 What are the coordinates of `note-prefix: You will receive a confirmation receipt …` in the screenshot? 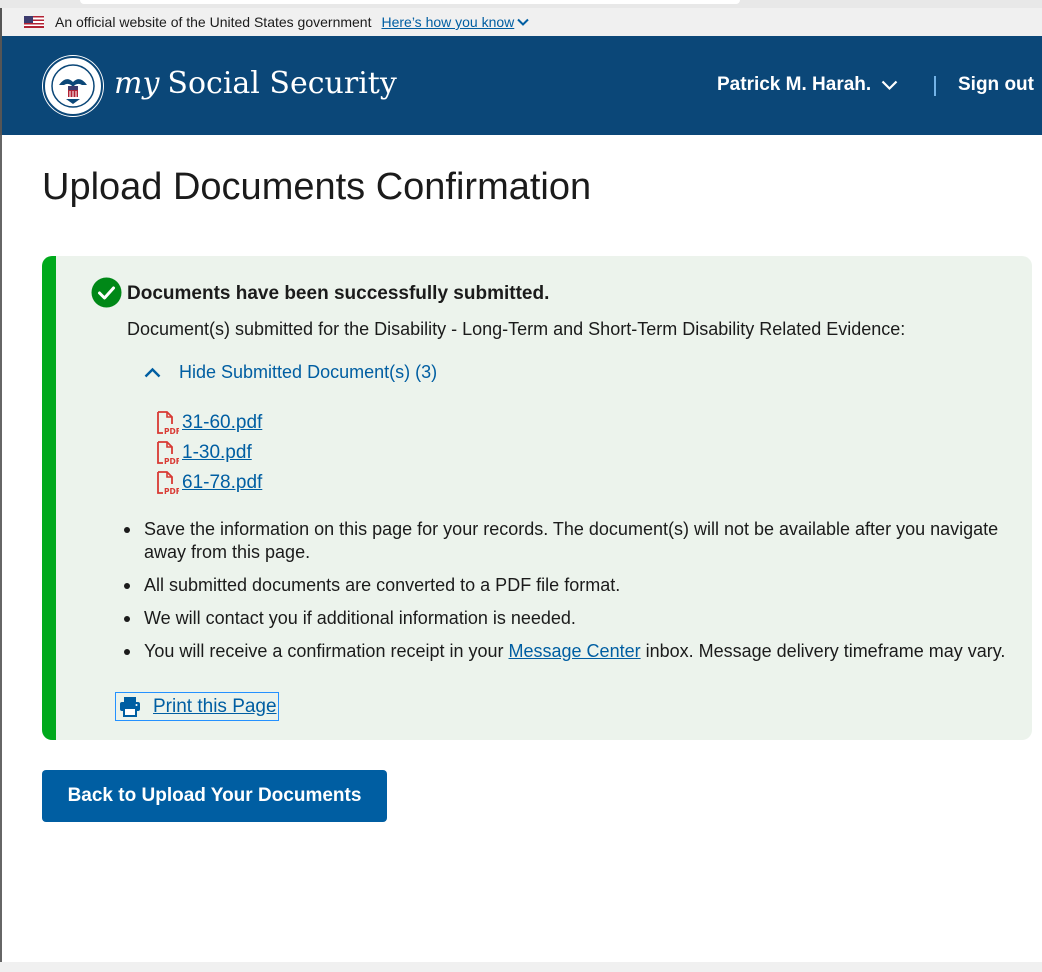 It's located at (326, 651).